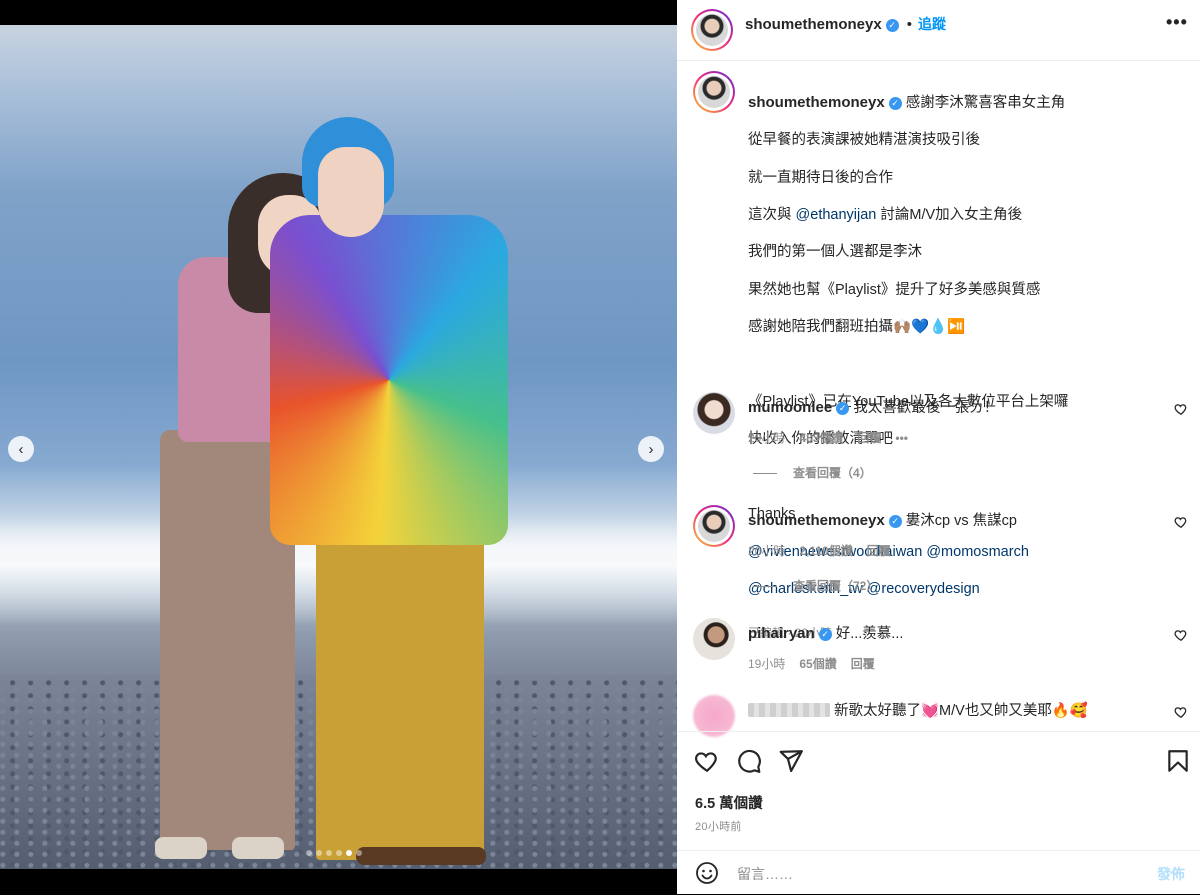 This screenshot has width=1200, height=895. What do you see at coordinates (926, 408) in the screenshot?
I see `comment-text: 我太喜歡最後一張ㄉ！` at bounding box center [926, 408].